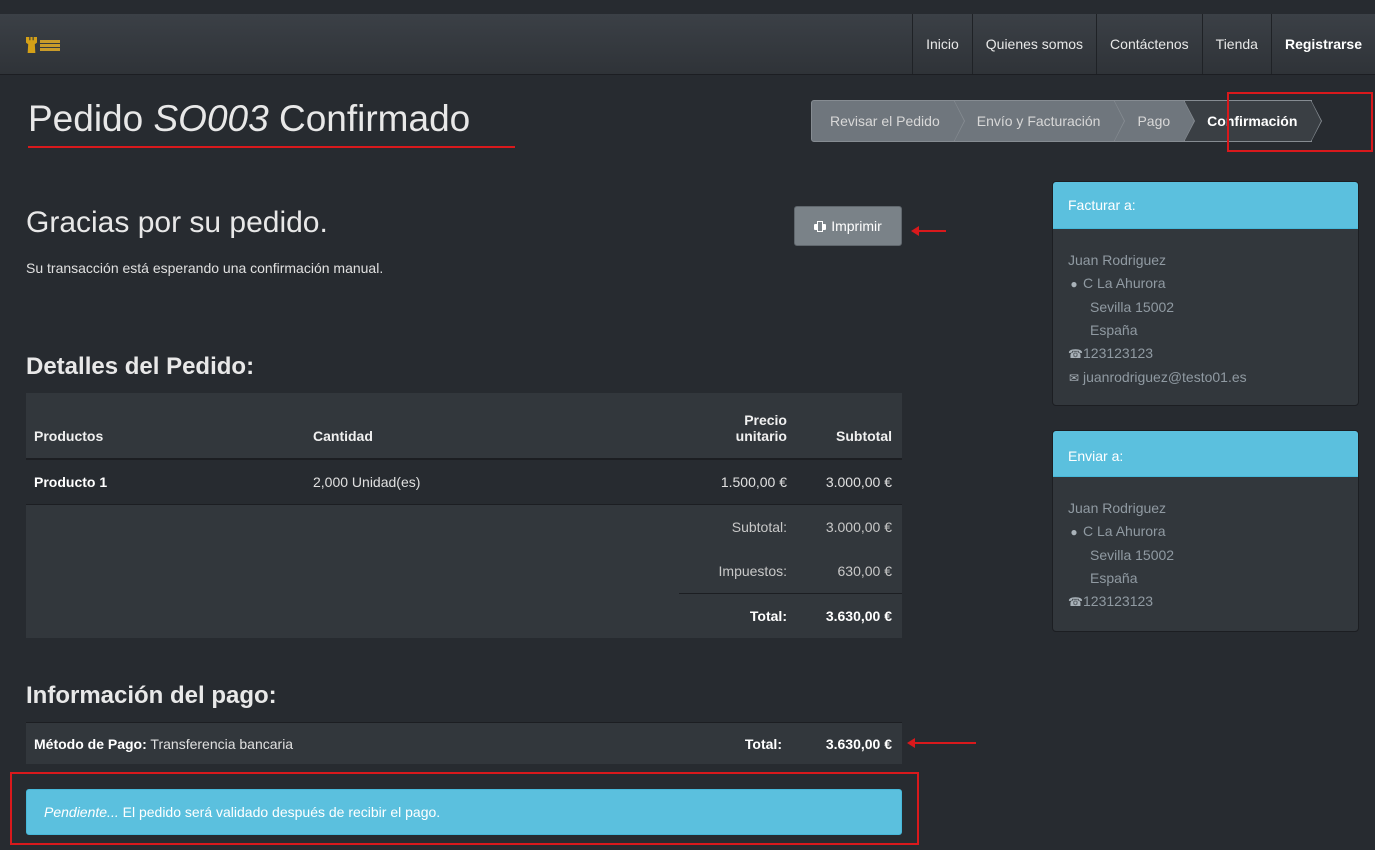  Describe the element at coordinates (1124, 531) in the screenshot. I see `shipping-street: C La Ahurora` at that location.